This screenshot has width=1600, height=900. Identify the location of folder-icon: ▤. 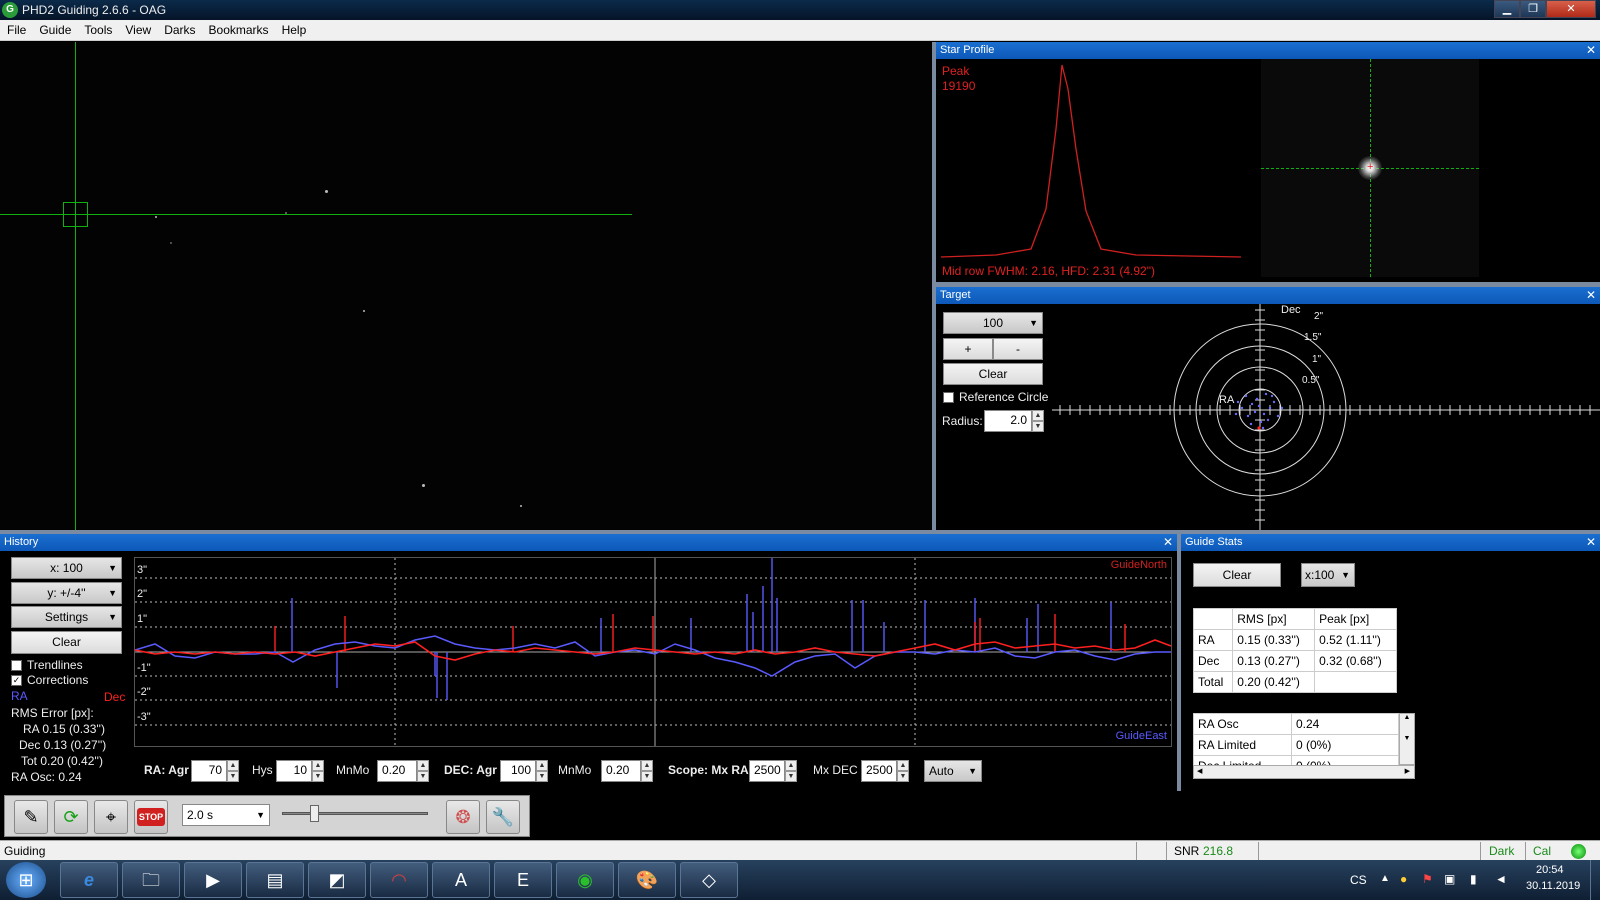
(275, 880).